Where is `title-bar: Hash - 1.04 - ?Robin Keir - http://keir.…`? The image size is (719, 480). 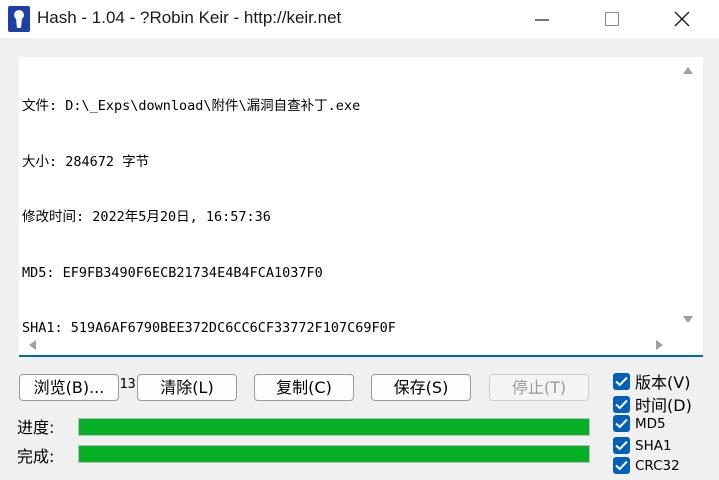
title-bar: Hash - 1.04 - ?Robin Keir - http://keir.… is located at coordinates (359, 19).